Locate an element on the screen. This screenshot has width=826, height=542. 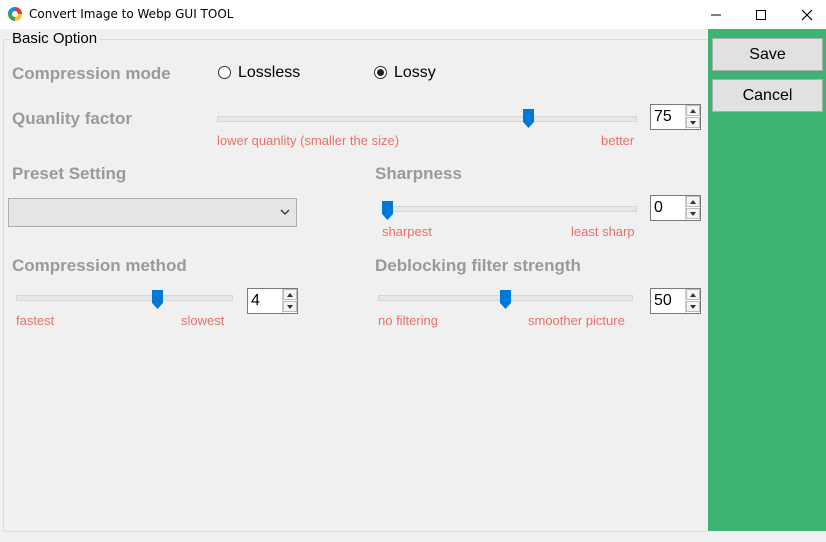
compression-method-label: Compression method is located at coordinates (99, 265).